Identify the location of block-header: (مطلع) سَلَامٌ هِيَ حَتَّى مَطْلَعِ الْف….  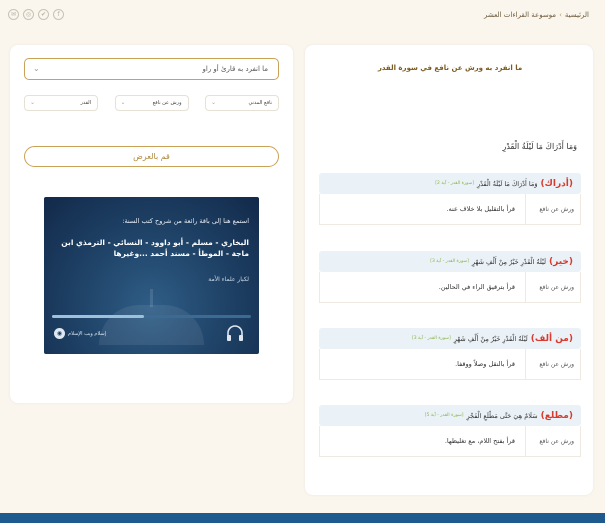
(450, 415).